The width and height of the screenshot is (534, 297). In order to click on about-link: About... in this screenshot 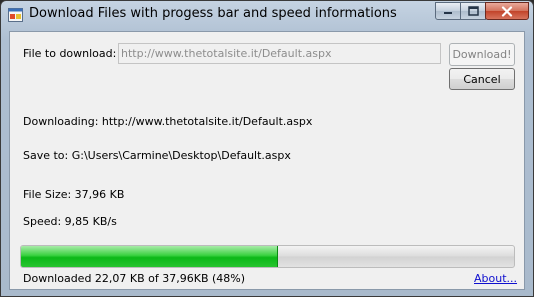, I will do `click(495, 278)`.